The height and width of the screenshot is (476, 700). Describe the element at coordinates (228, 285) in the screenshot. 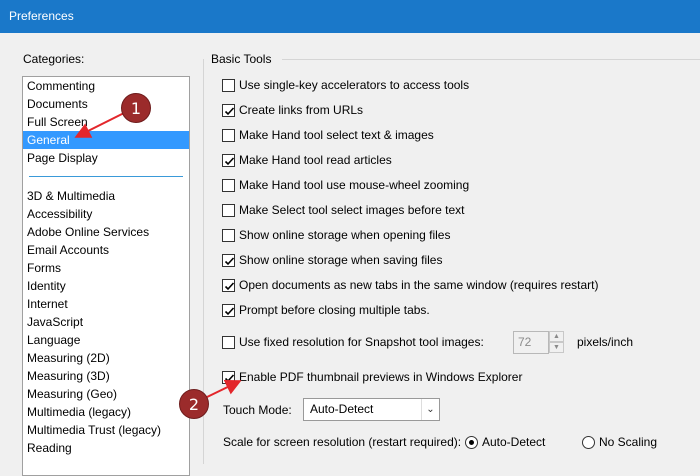

I see `checkbox-open-new-tabs` at that location.